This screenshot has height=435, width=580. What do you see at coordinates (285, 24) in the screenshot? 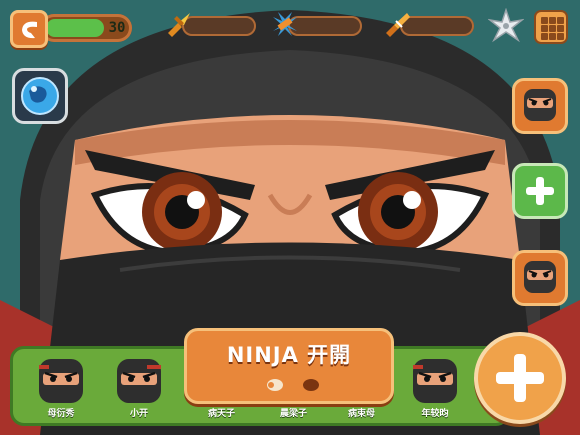
I see `blue-shuriken-cross-icon` at bounding box center [285, 24].